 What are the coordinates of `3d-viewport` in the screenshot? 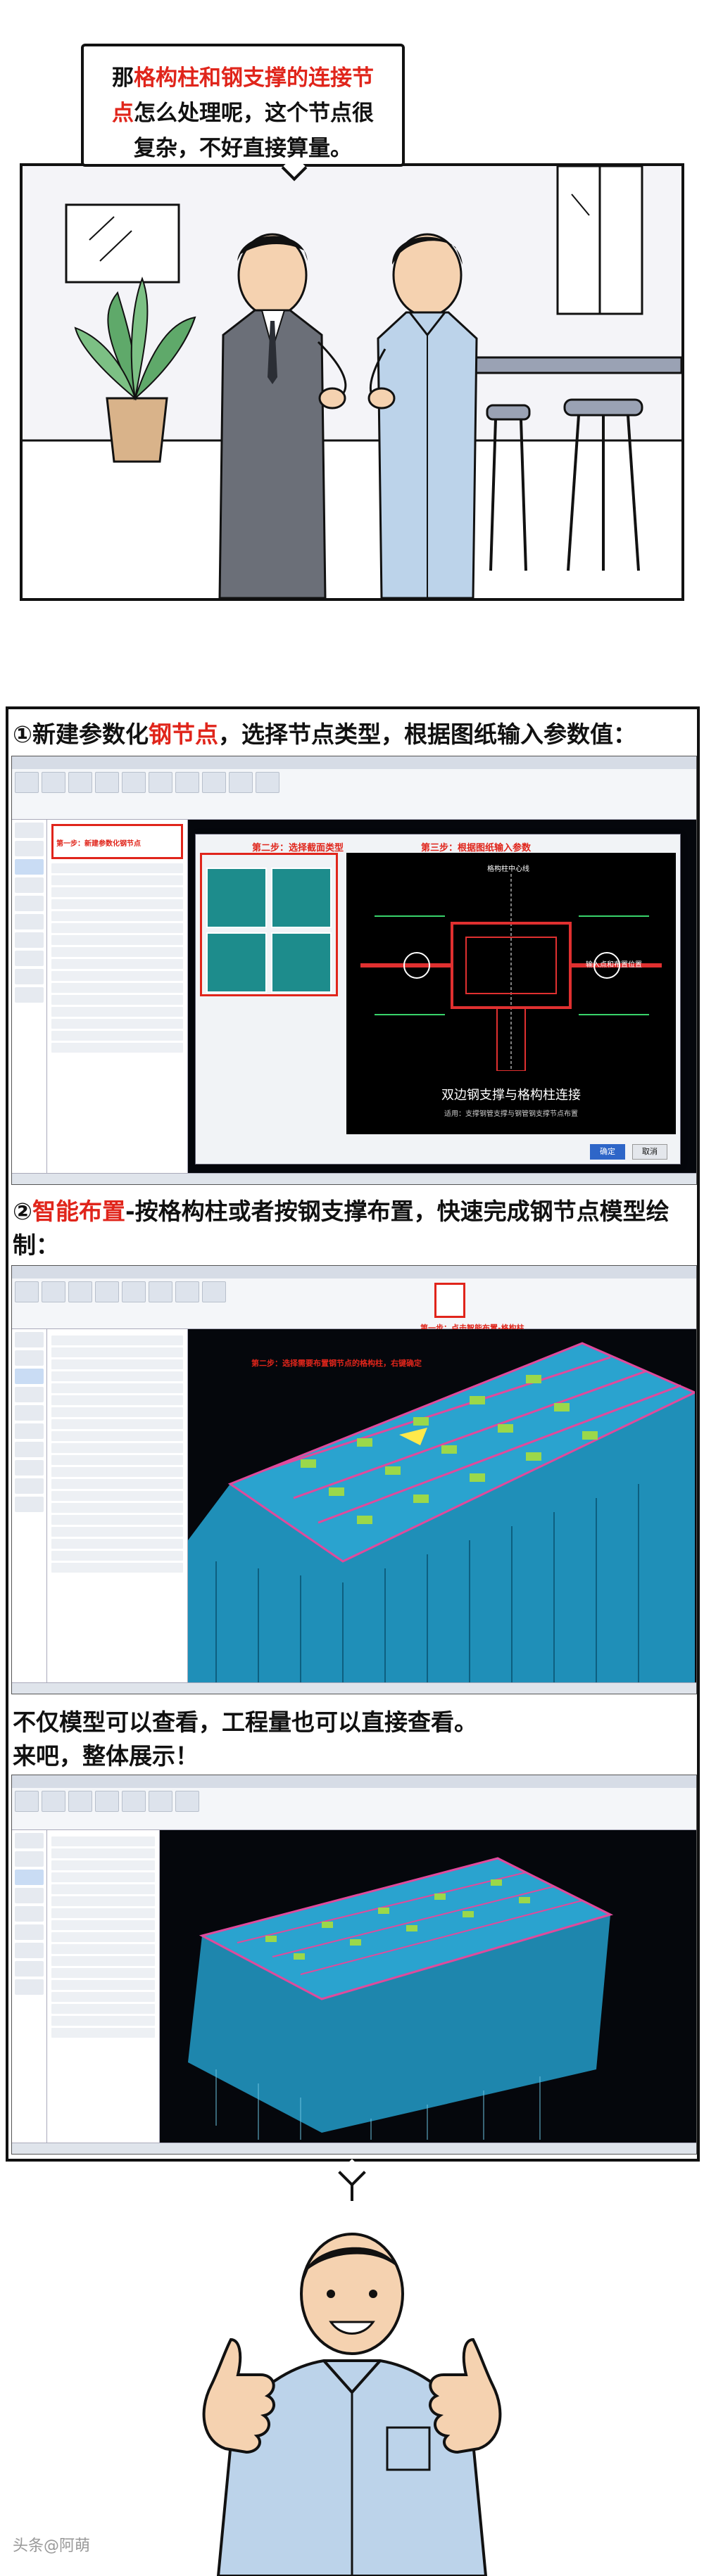 It's located at (428, 1986).